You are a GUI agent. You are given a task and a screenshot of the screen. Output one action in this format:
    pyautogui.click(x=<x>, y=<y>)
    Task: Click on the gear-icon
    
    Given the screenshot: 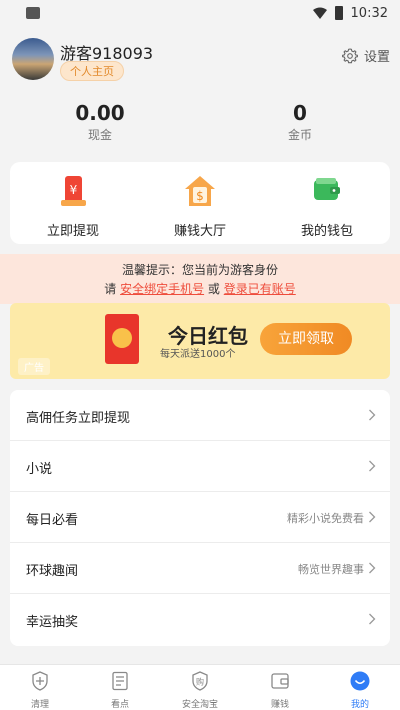 What is the action you would take?
    pyautogui.click(x=350, y=55)
    